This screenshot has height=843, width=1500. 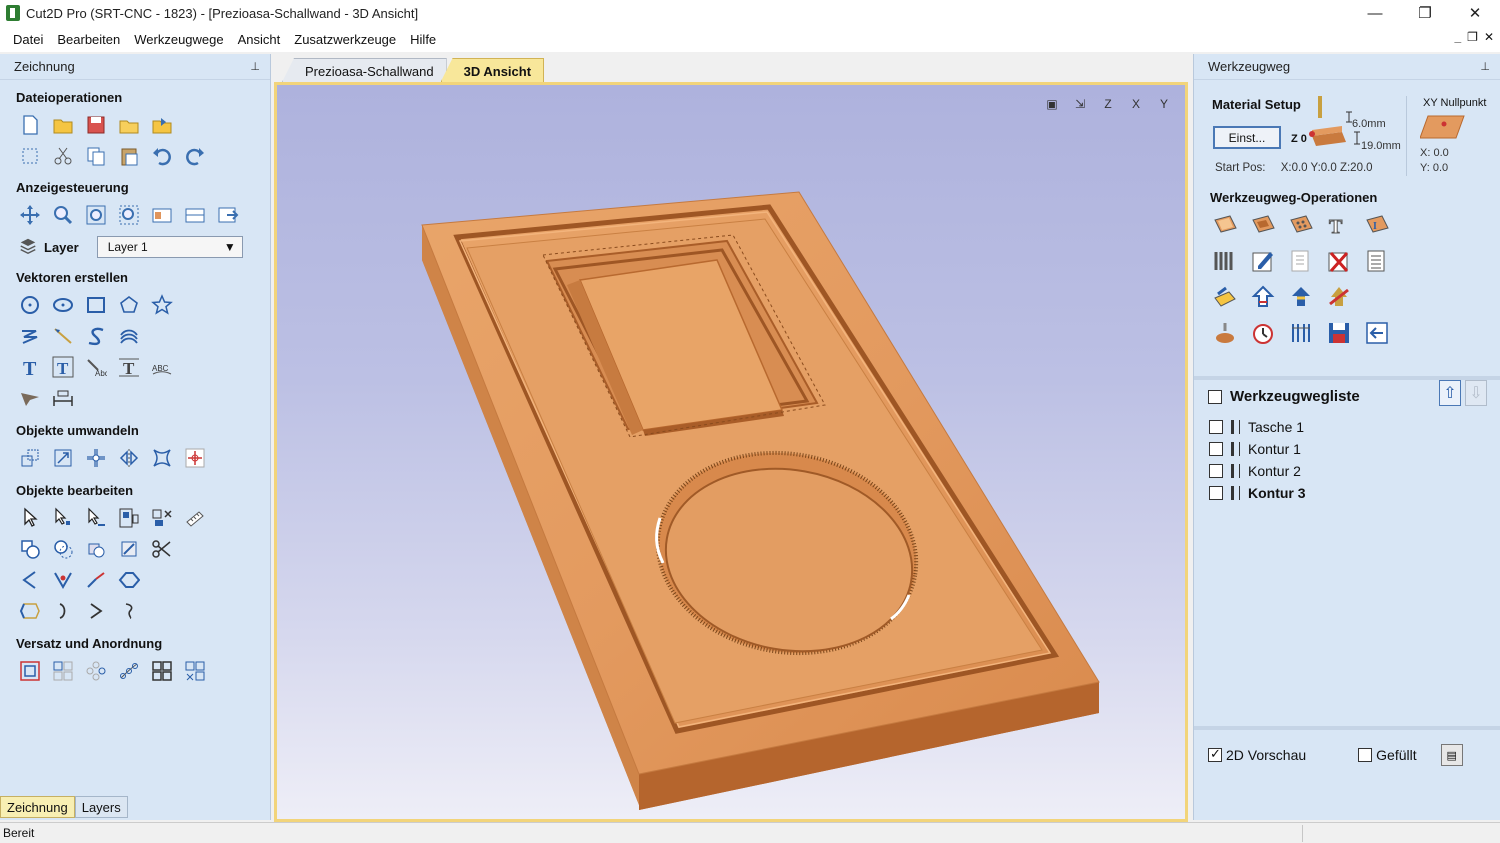 What do you see at coordinates (1225, 297) in the screenshot?
I see `recalculate-all-icon` at bounding box center [1225, 297].